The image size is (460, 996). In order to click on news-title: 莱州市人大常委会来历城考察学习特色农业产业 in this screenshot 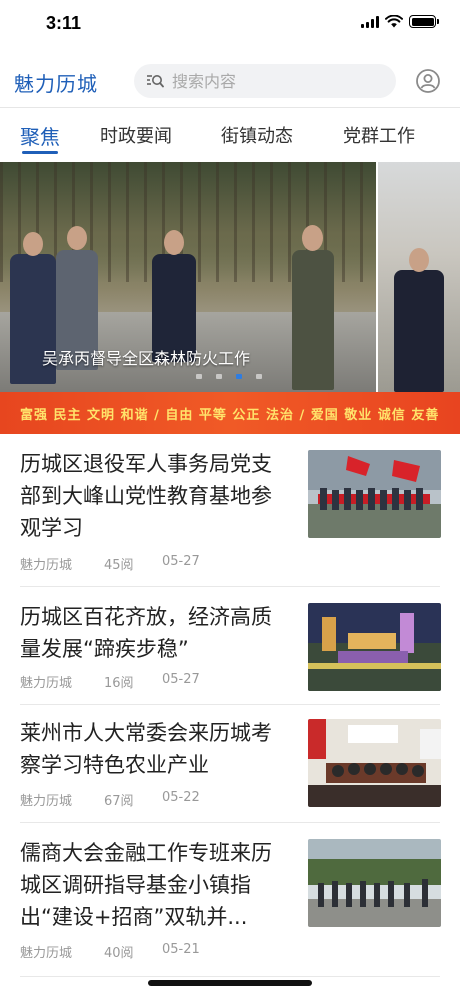, I will do `click(155, 749)`.